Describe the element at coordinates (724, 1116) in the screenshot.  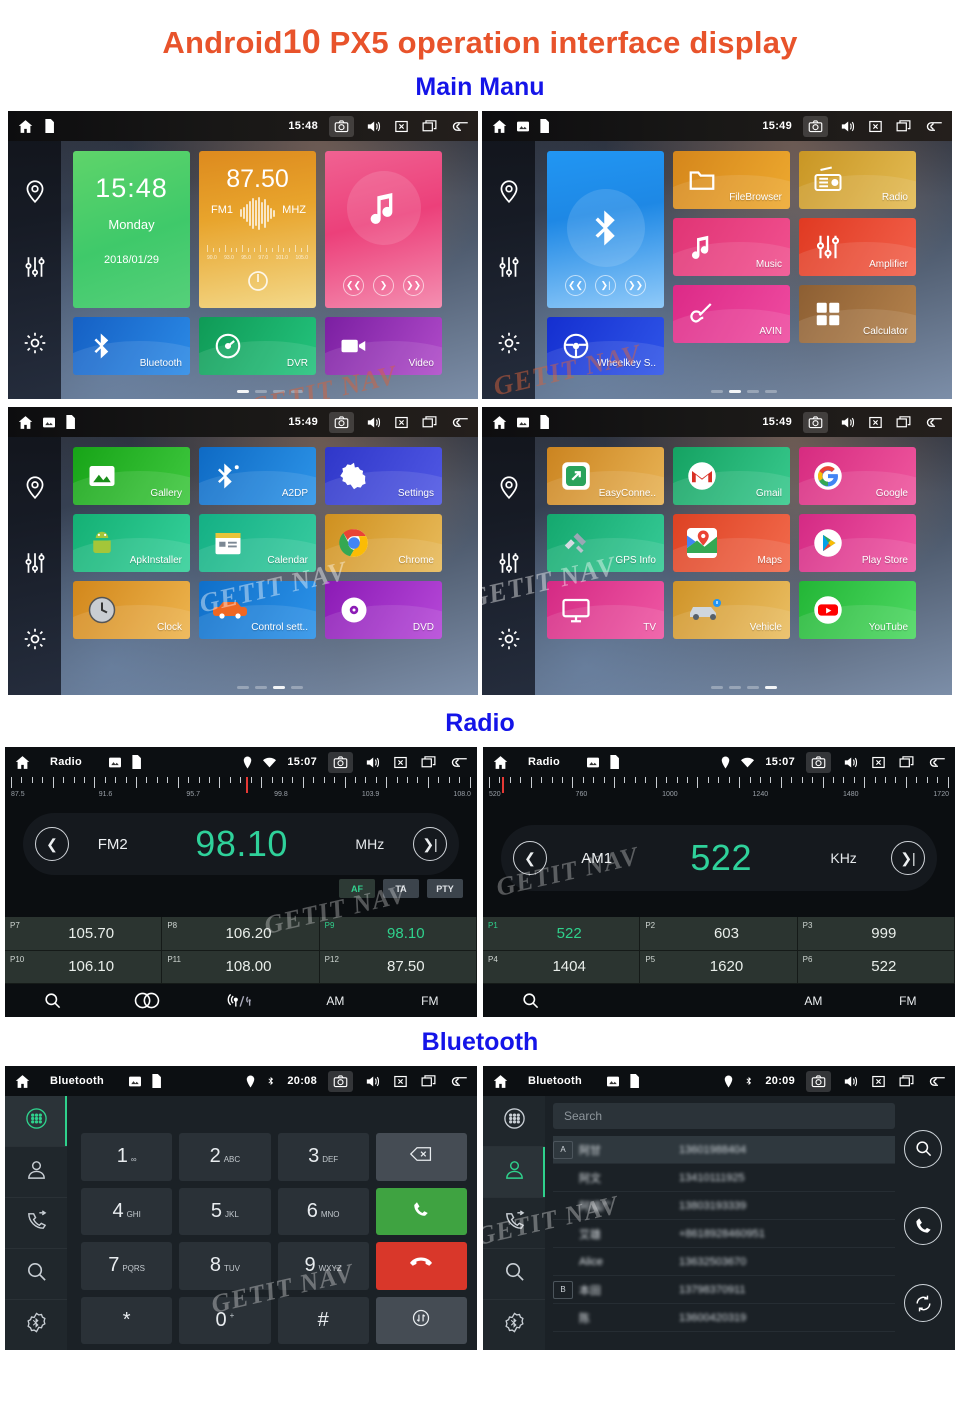
I see `search-input: Search` at that location.